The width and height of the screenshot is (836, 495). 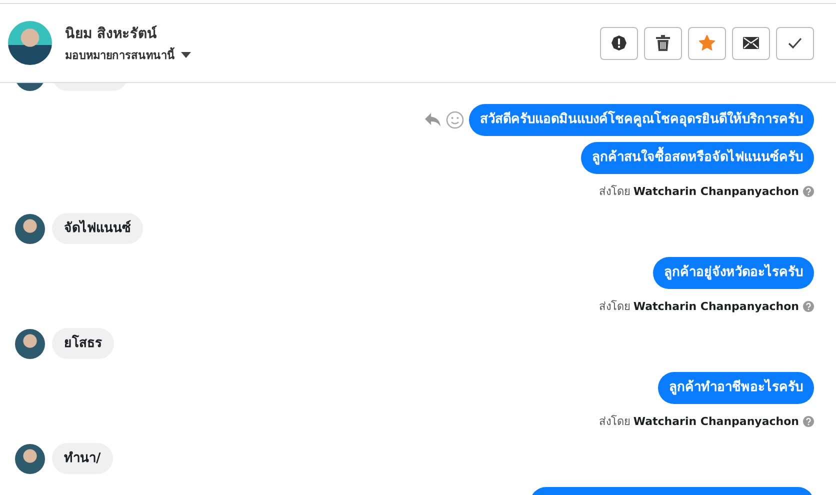 What do you see at coordinates (82, 458) in the screenshot?
I see `message-bubble: ทำนา/` at bounding box center [82, 458].